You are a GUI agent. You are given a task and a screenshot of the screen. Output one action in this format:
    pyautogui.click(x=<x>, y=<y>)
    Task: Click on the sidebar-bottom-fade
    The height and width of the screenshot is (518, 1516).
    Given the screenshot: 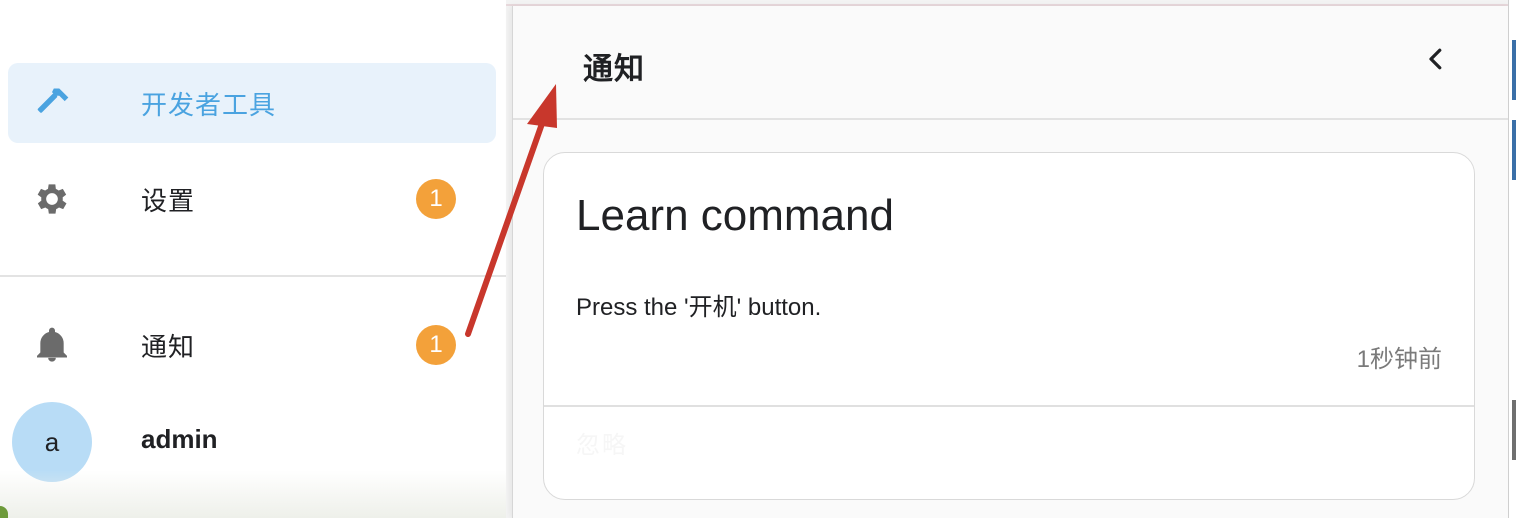 What is the action you would take?
    pyautogui.click(x=253, y=494)
    